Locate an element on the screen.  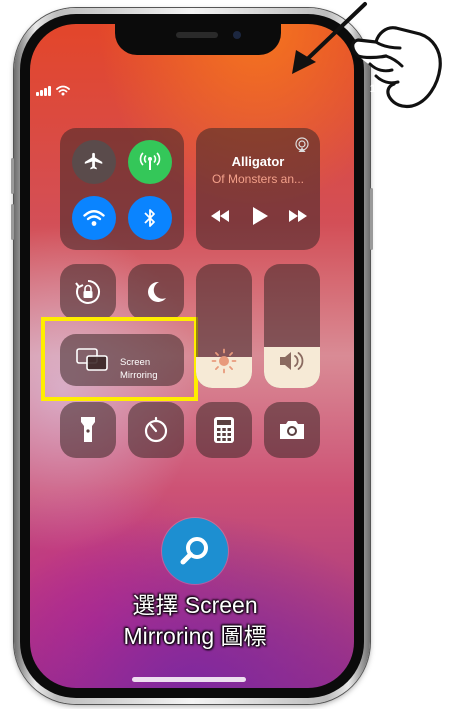
bluetooth-button is located at coordinates (150, 218).